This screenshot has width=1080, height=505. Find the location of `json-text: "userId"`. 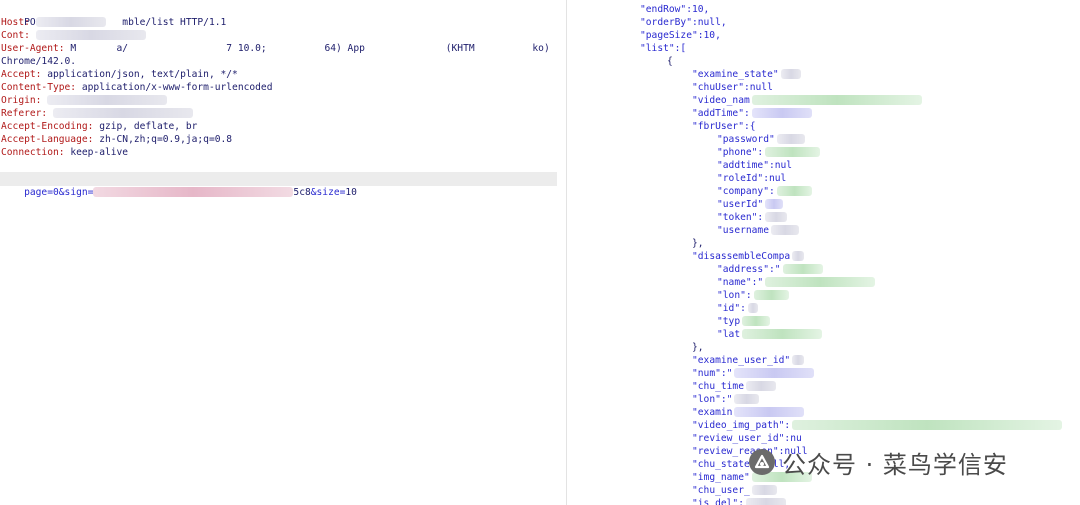

json-text: "userId" is located at coordinates (740, 204).